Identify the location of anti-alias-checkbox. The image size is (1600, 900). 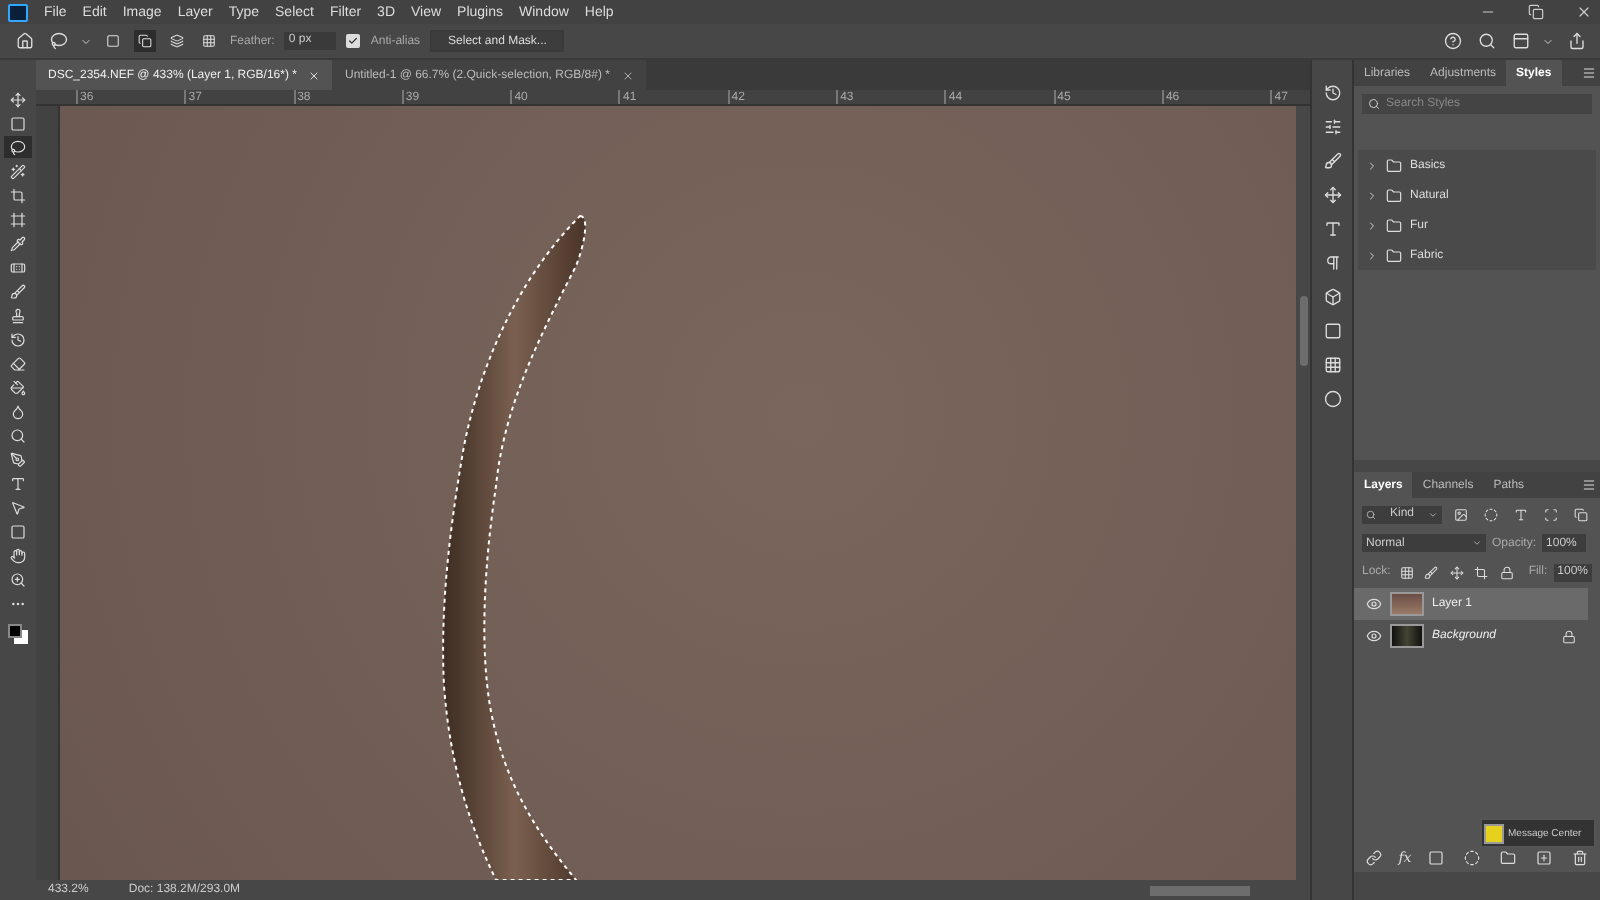
(353, 41).